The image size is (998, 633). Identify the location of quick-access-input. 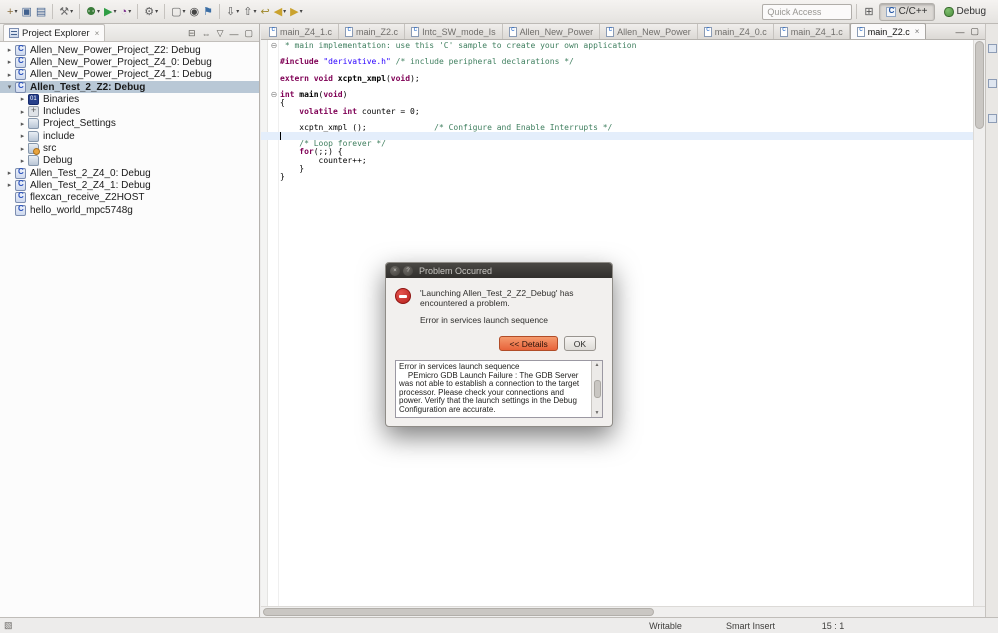
(807, 11).